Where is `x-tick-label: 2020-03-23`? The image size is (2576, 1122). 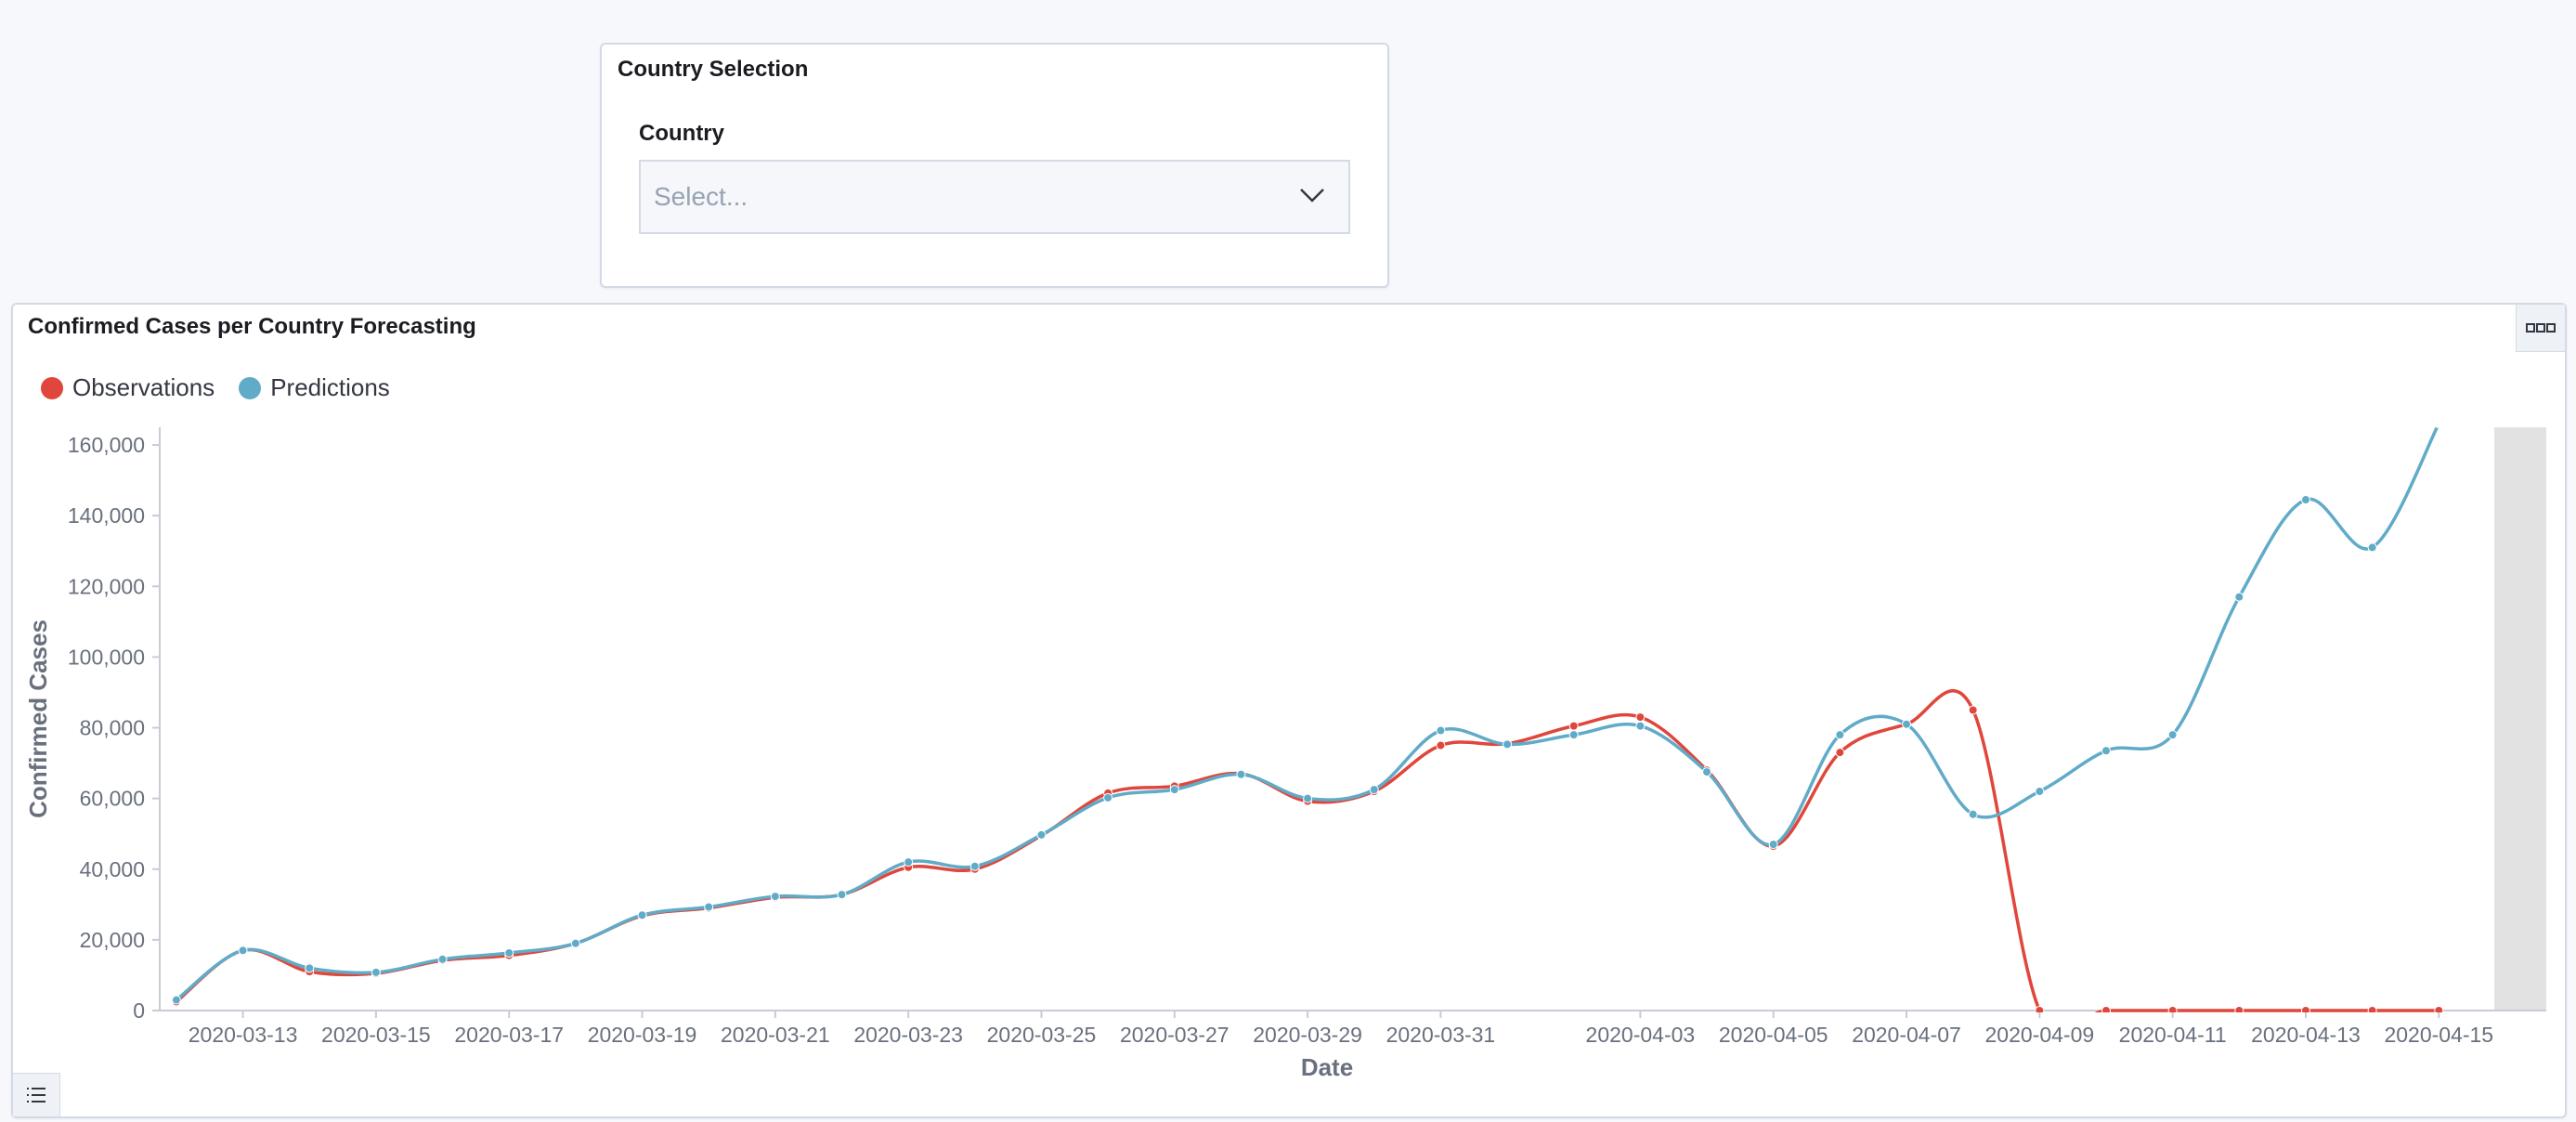
x-tick-label: 2020-03-23 is located at coordinates (908, 1035).